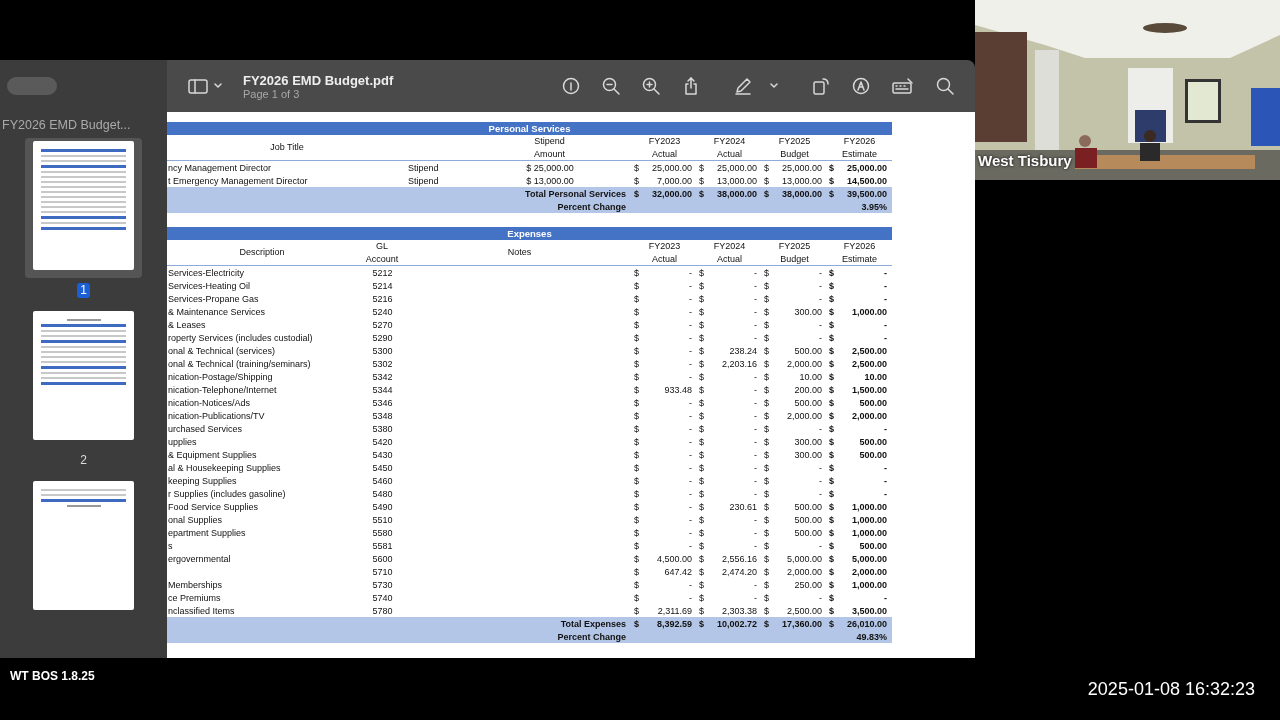 The image size is (1280, 720). Describe the element at coordinates (871, 636) in the screenshot. I see `table-cell-text: 49.83%` at that location.